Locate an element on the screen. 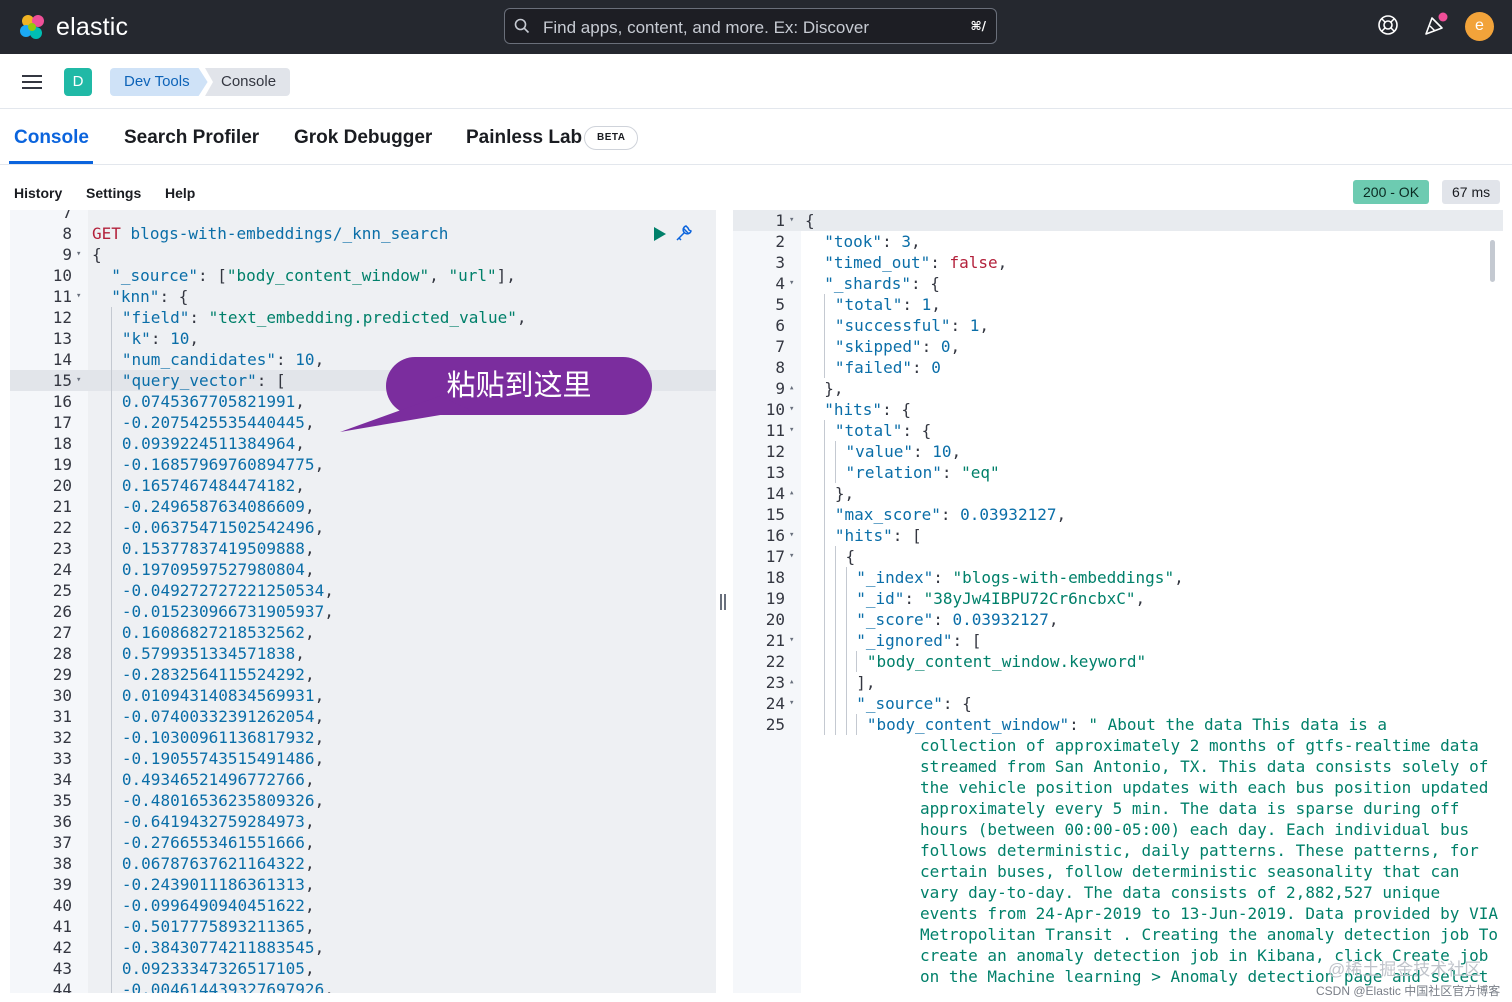  top-navigation-bar: elastic ⌘/ e is located at coordinates (756, 27).